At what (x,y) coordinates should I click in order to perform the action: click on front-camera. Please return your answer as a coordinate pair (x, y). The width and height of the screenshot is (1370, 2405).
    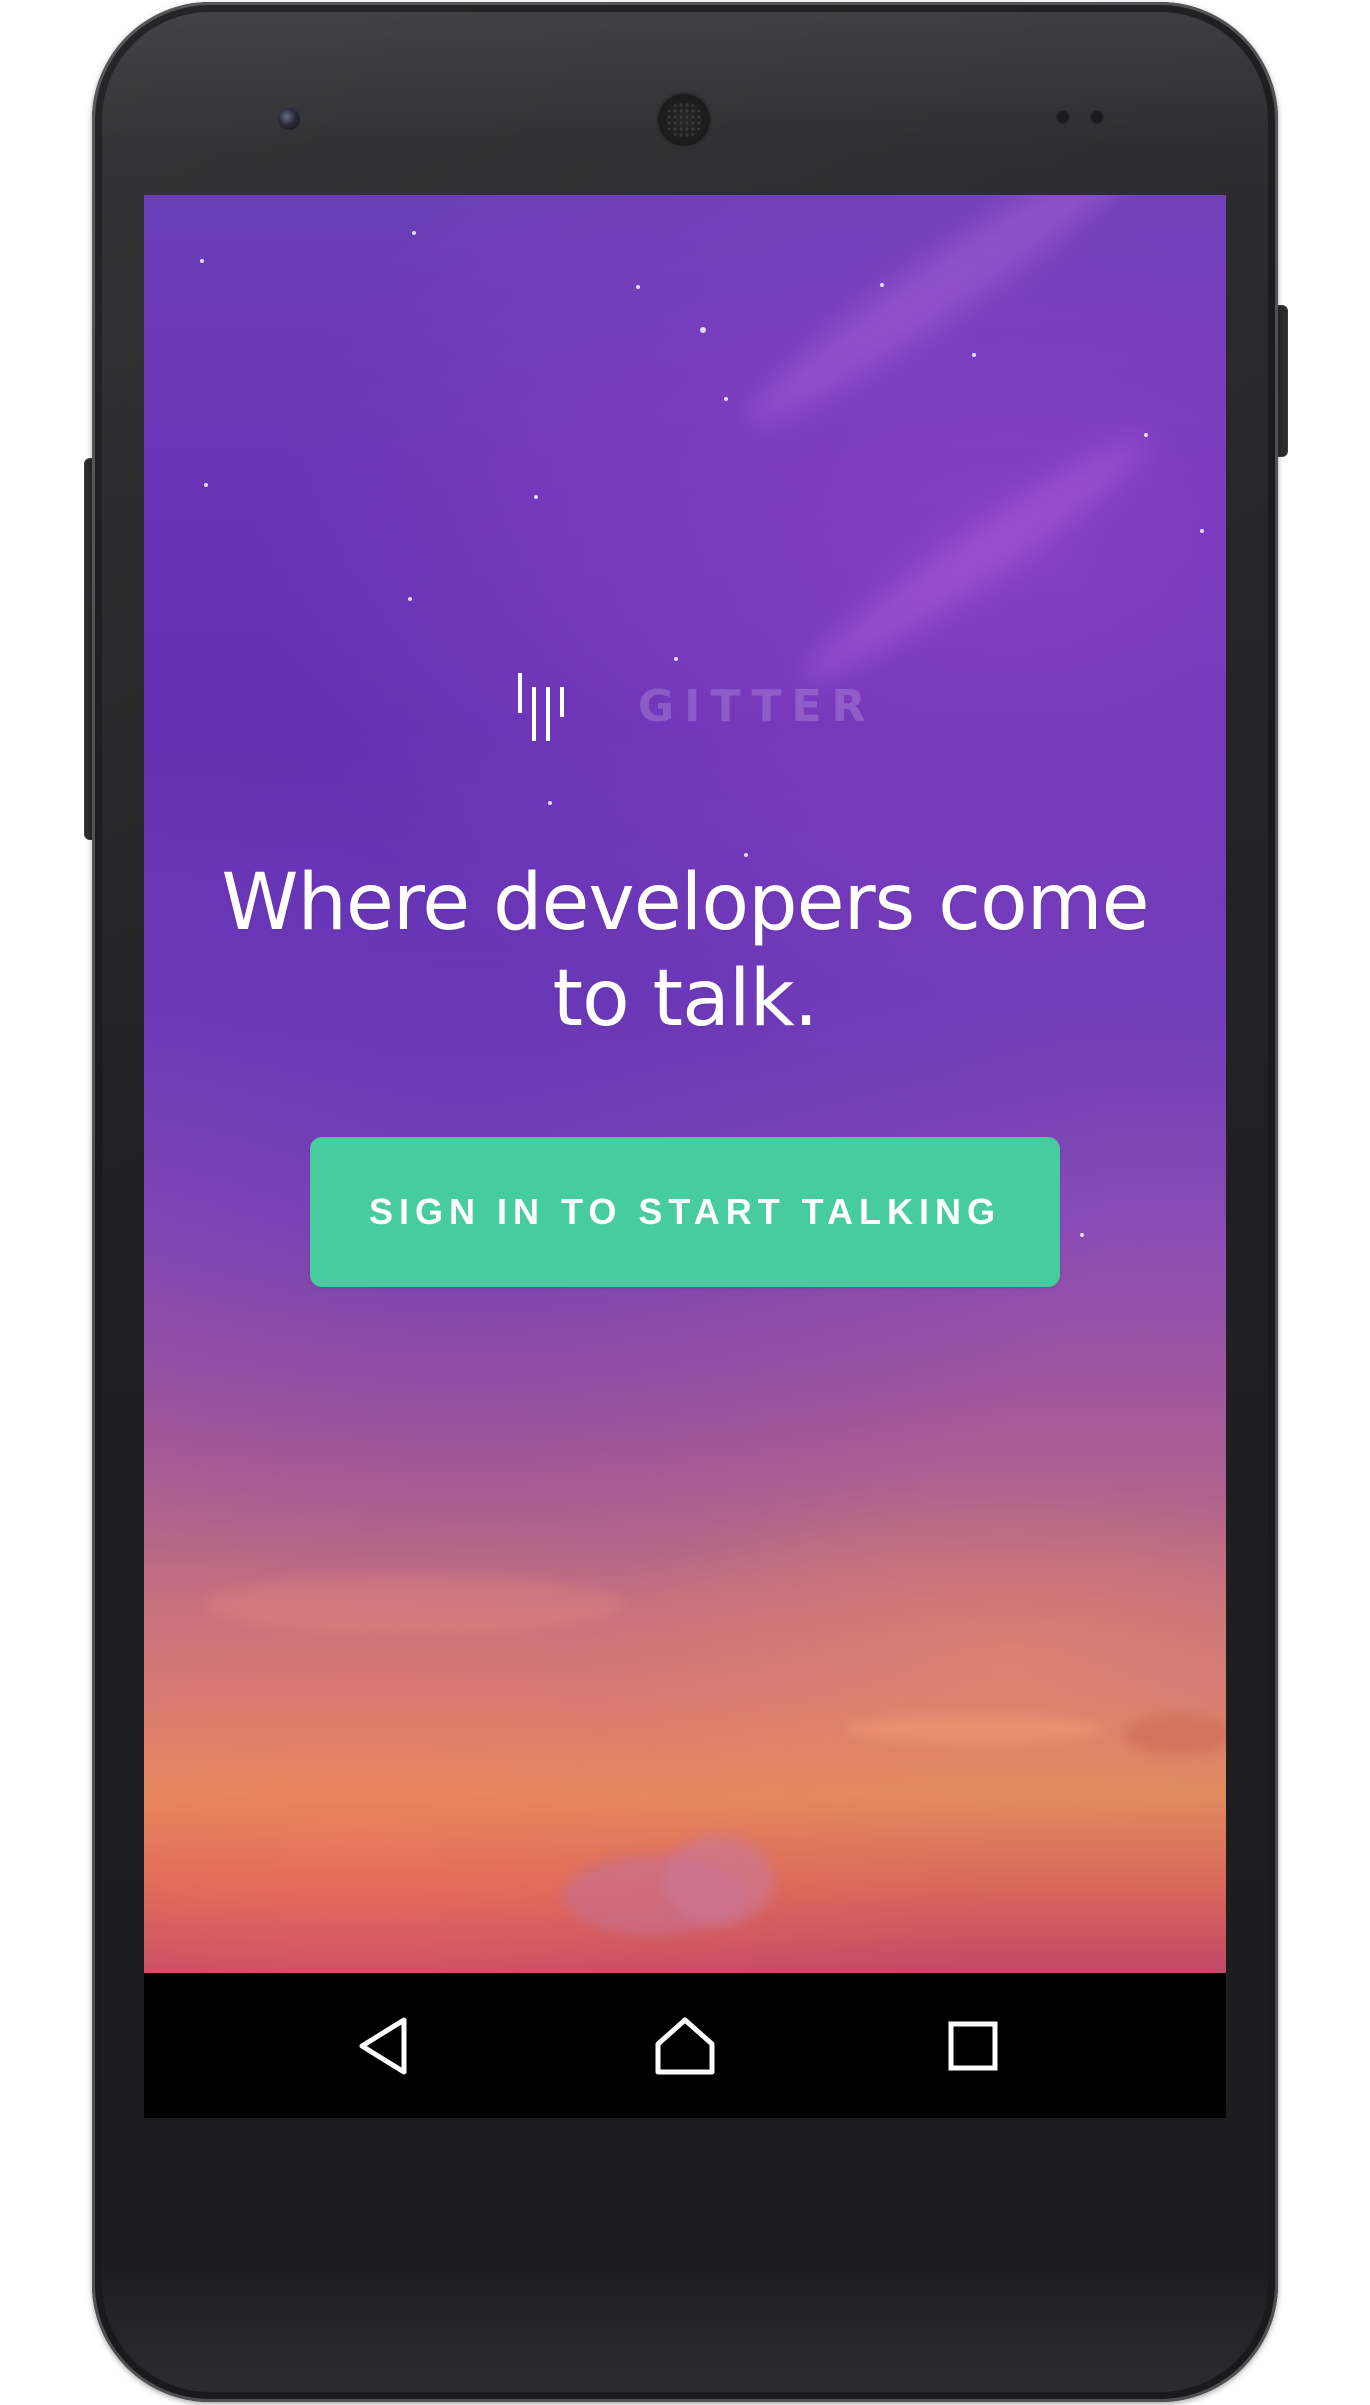
    Looking at the image, I should click on (289, 119).